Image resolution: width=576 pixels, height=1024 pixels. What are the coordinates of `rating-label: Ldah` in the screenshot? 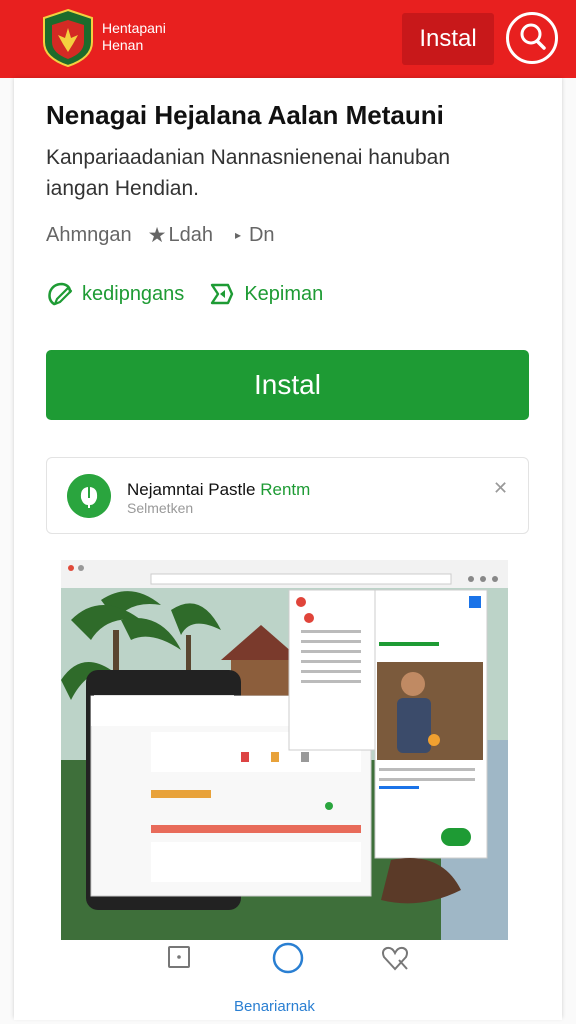 It's located at (190, 234).